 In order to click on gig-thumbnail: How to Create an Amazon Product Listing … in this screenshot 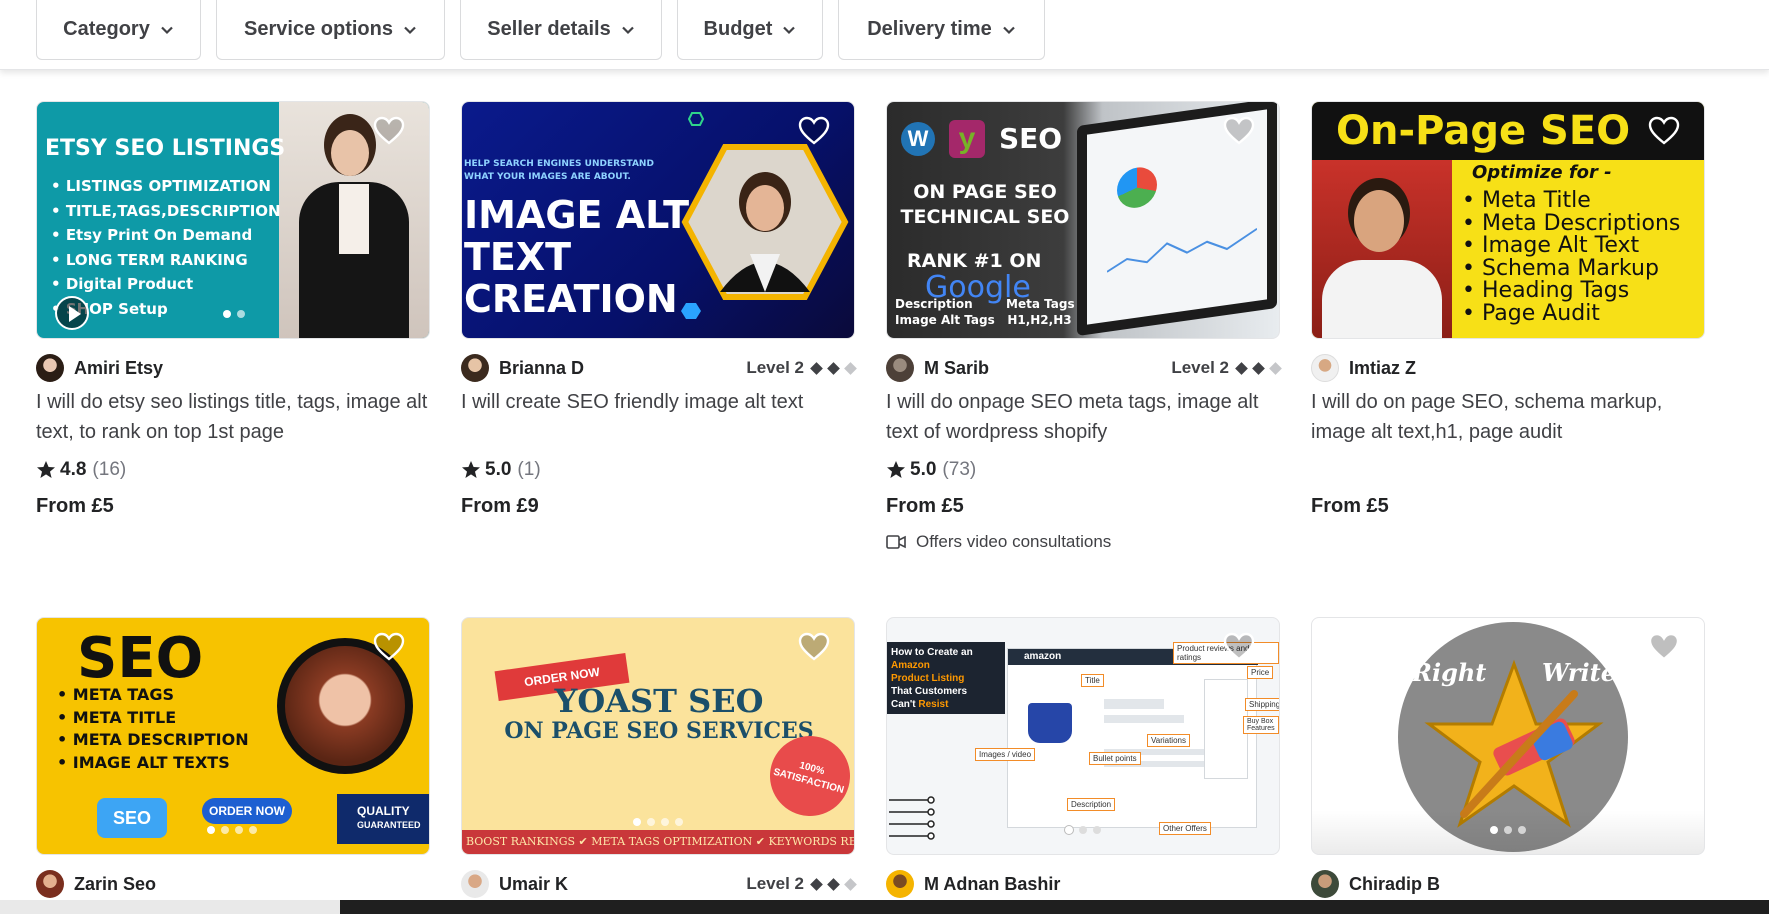, I will do `click(1083, 736)`.